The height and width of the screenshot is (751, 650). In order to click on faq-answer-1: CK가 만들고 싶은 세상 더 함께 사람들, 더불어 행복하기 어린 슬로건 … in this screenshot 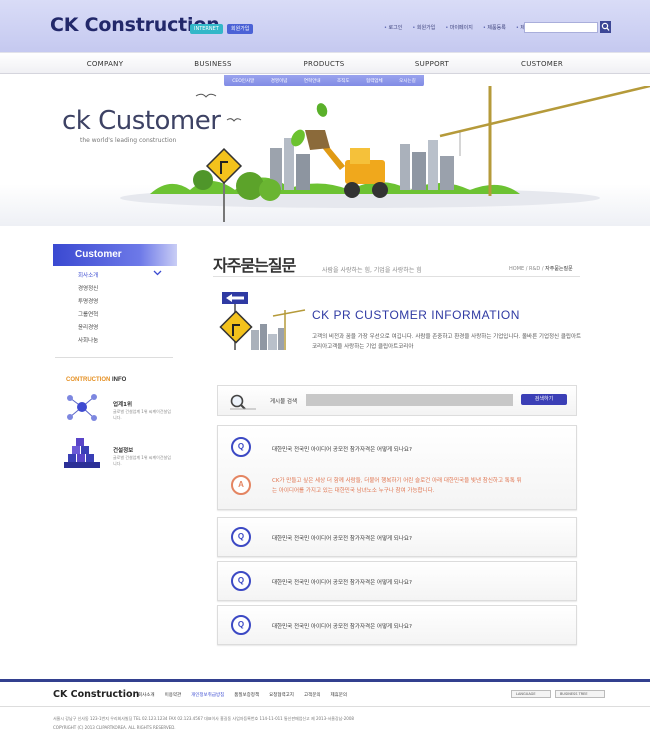, I will do `click(397, 486)`.